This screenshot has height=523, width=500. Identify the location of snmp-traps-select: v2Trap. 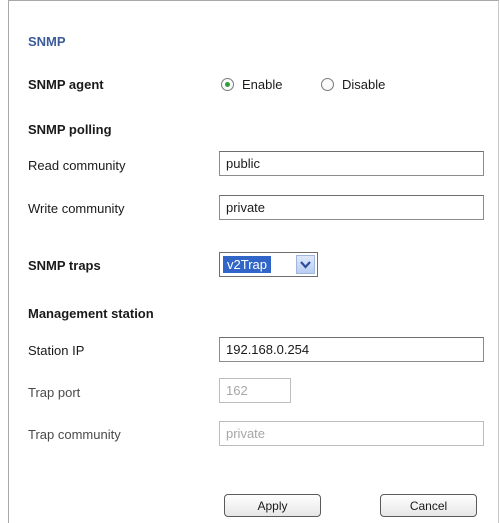
(268, 264).